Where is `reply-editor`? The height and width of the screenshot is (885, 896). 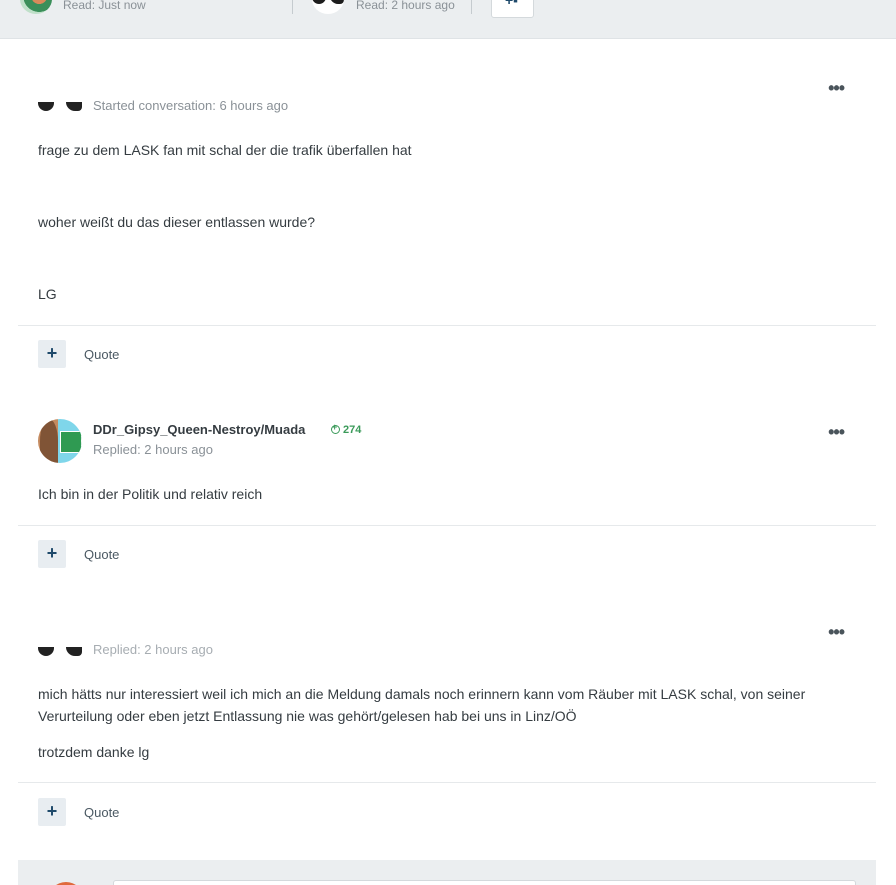 reply-editor is located at coordinates (484, 882).